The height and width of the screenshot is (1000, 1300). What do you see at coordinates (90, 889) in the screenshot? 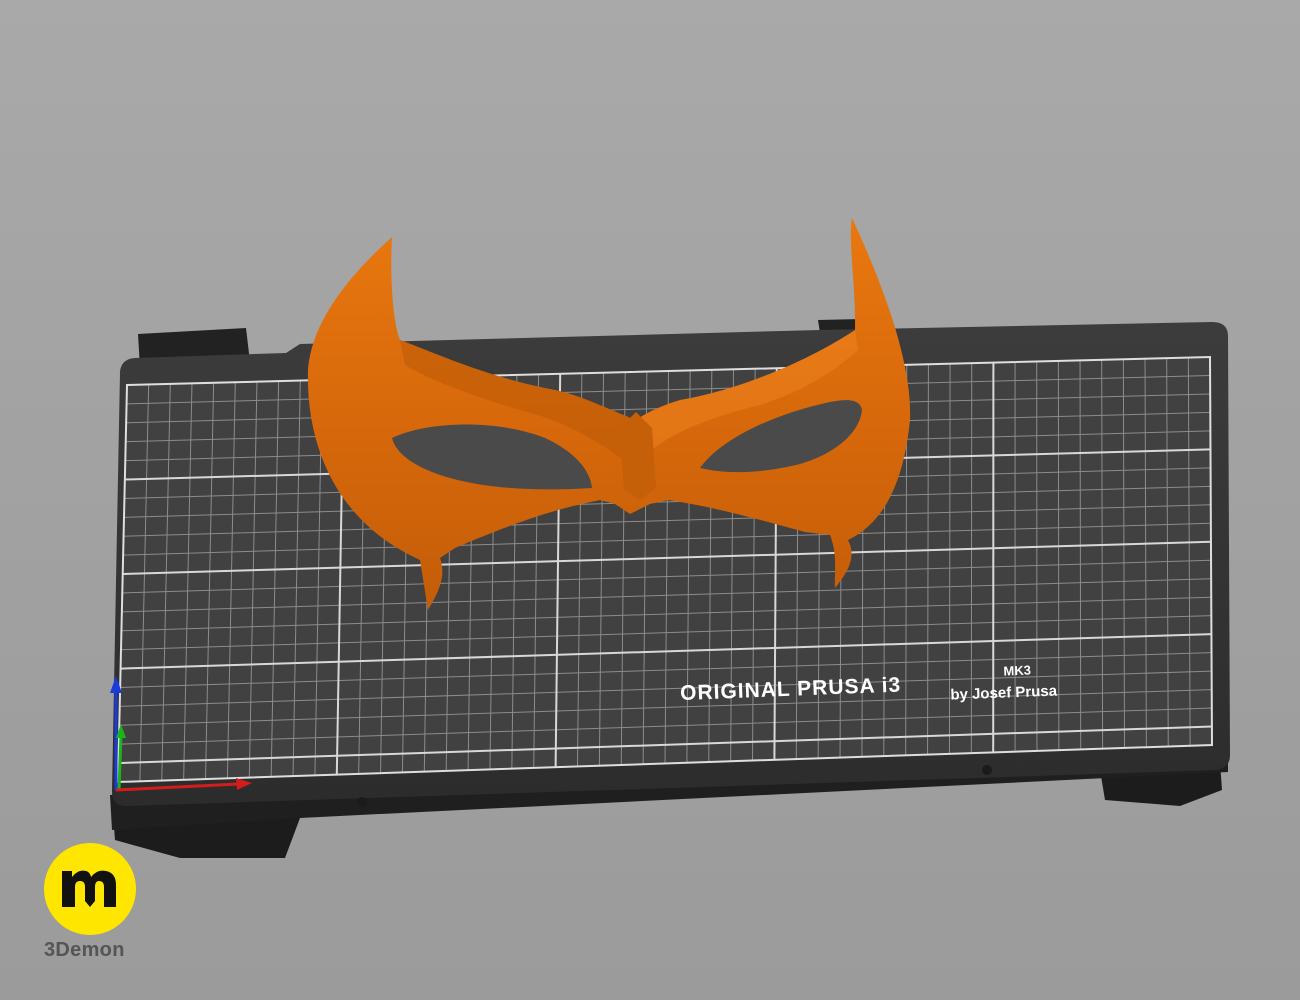
I see `3demon-logo-icon` at bounding box center [90, 889].